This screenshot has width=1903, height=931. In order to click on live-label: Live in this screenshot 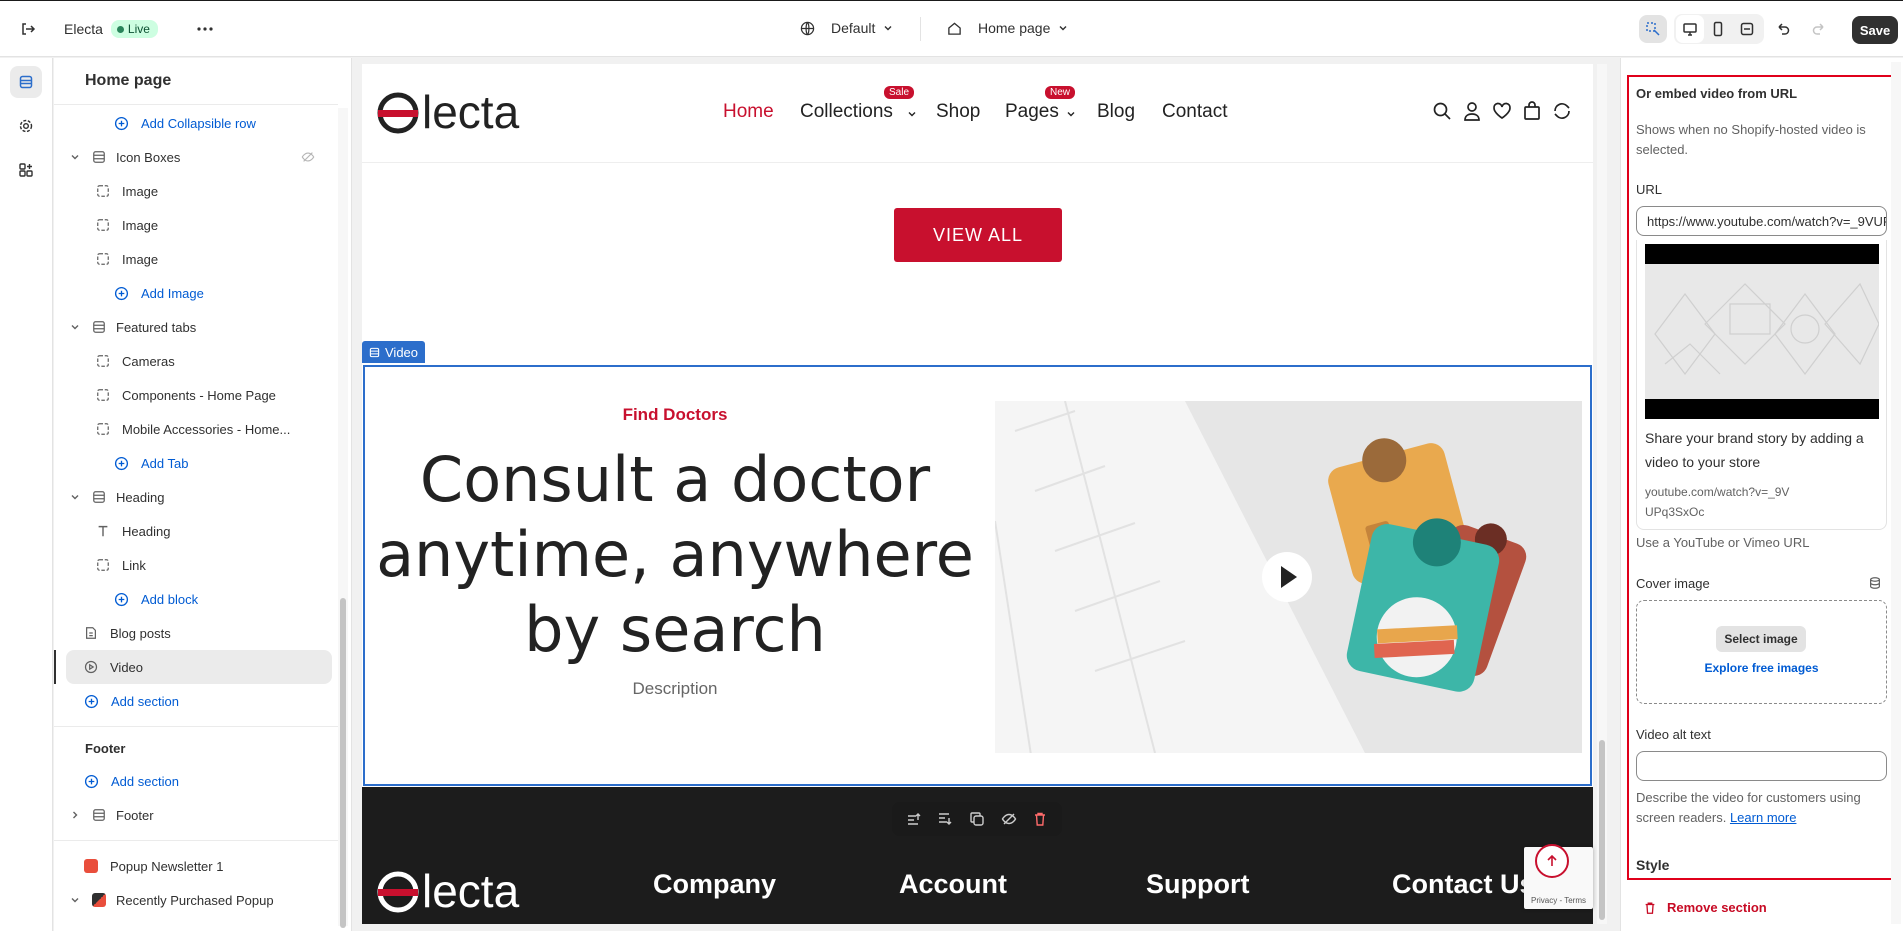, I will do `click(138, 29)`.